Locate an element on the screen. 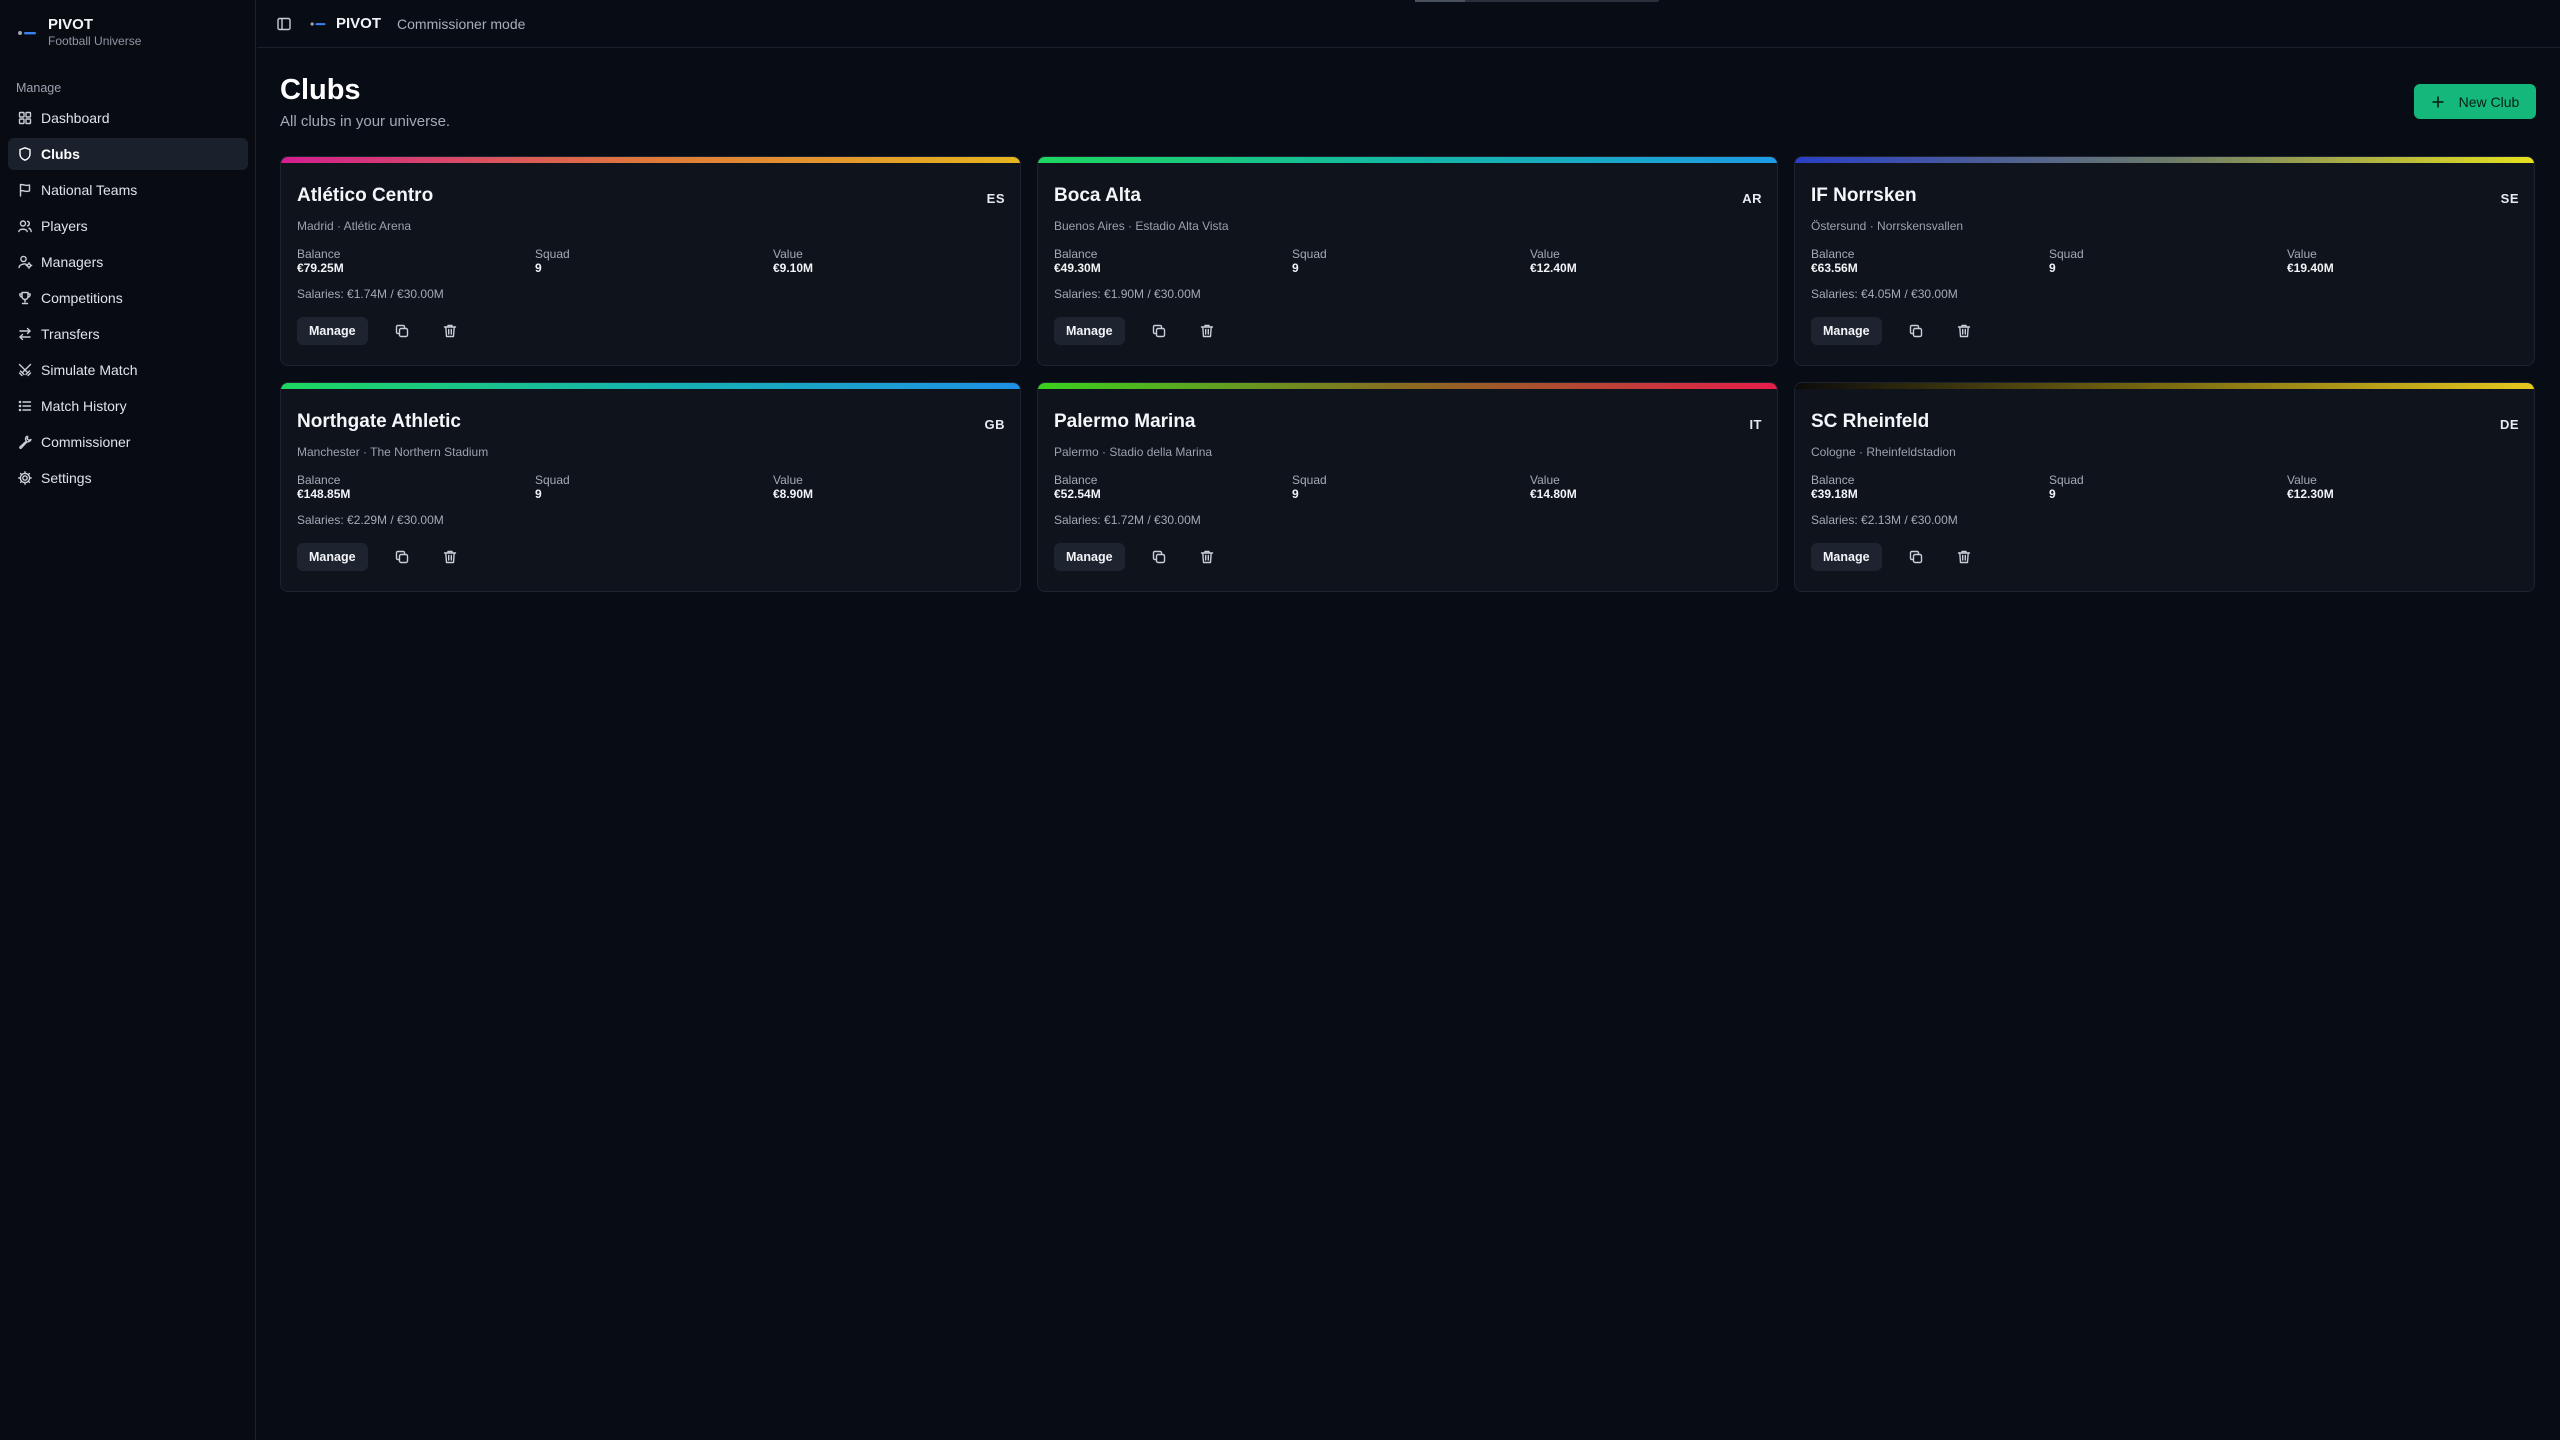  sidebar-item-managers: Managers is located at coordinates (128, 262).